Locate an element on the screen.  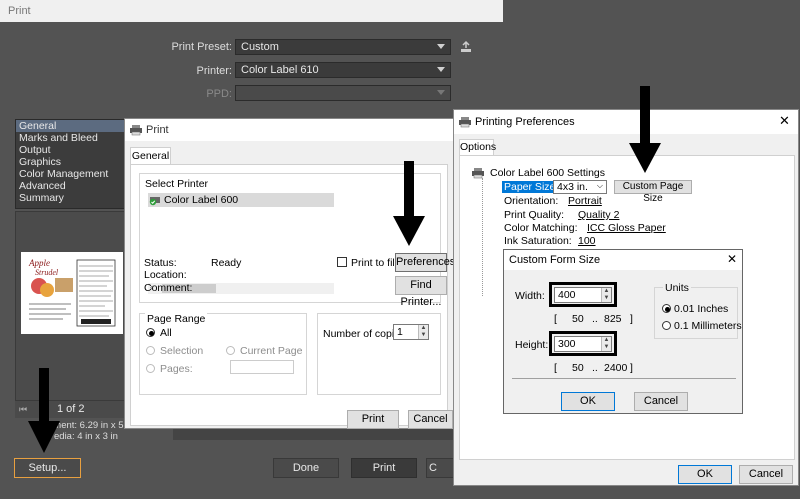
category-item-color-management: Color Management is located at coordinates (71, 174).